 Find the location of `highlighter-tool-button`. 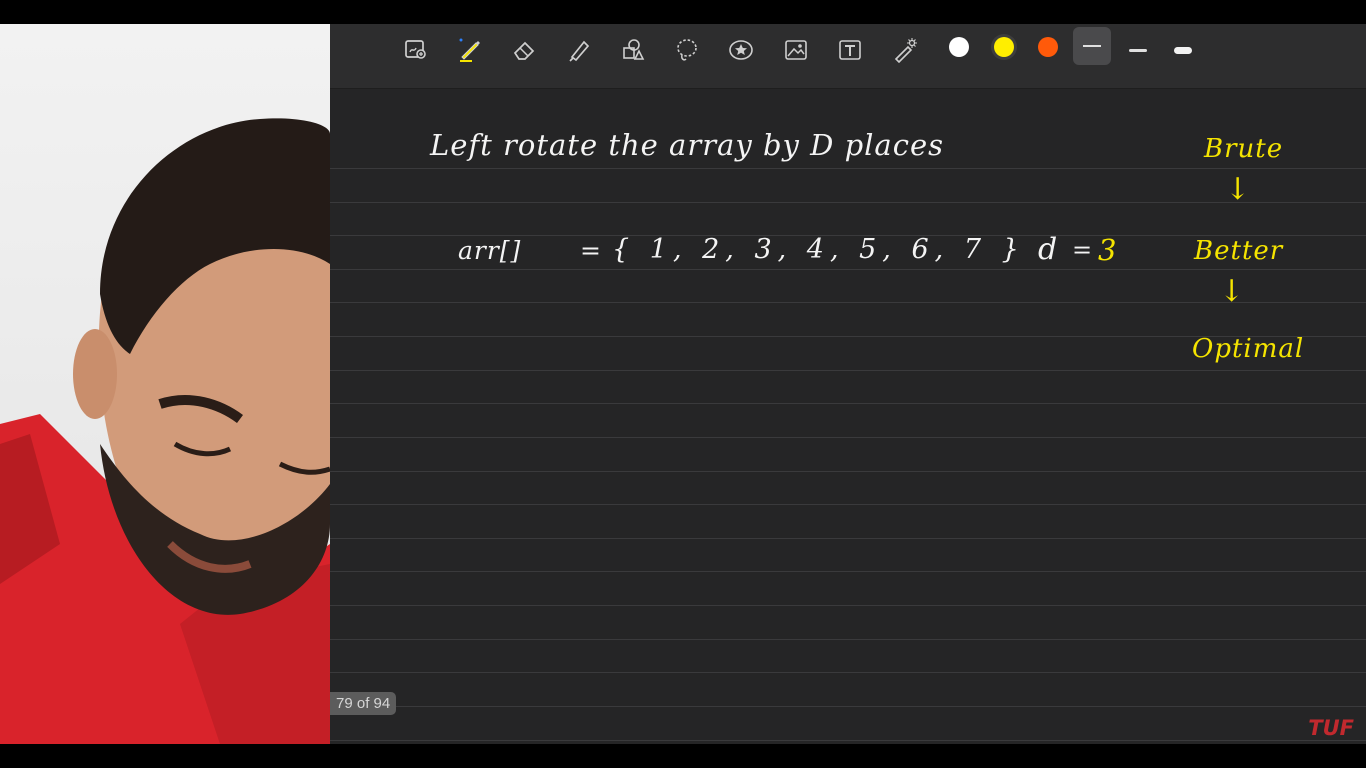

highlighter-tool-button is located at coordinates (579, 50).